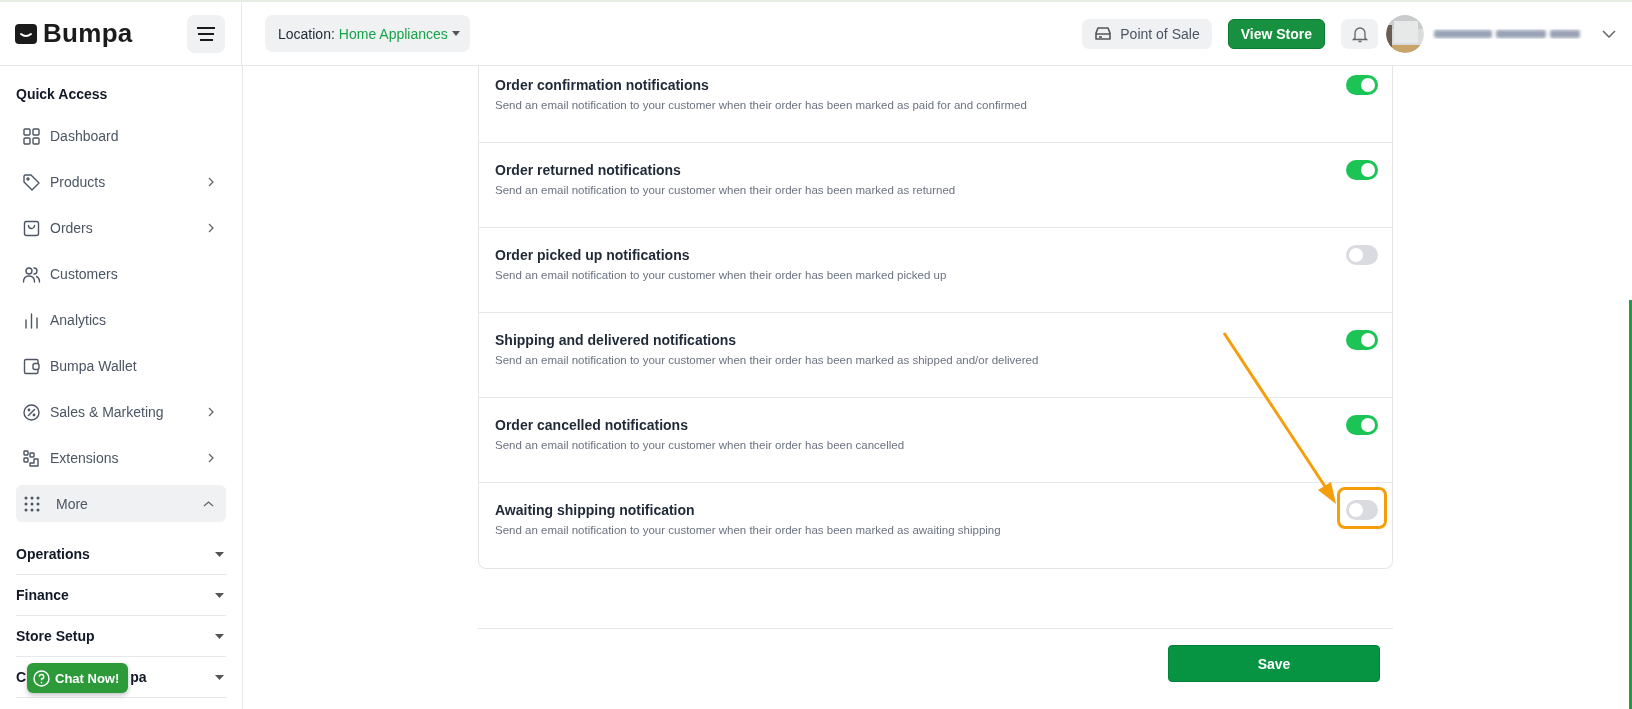 This screenshot has height=709, width=1632. What do you see at coordinates (31, 228) in the screenshot?
I see `bag-icon` at bounding box center [31, 228].